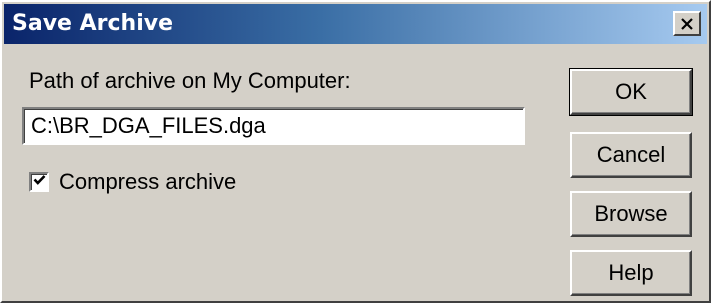  Describe the element at coordinates (190, 80) in the screenshot. I see `path-label: Path of archive on My Computer:` at that location.